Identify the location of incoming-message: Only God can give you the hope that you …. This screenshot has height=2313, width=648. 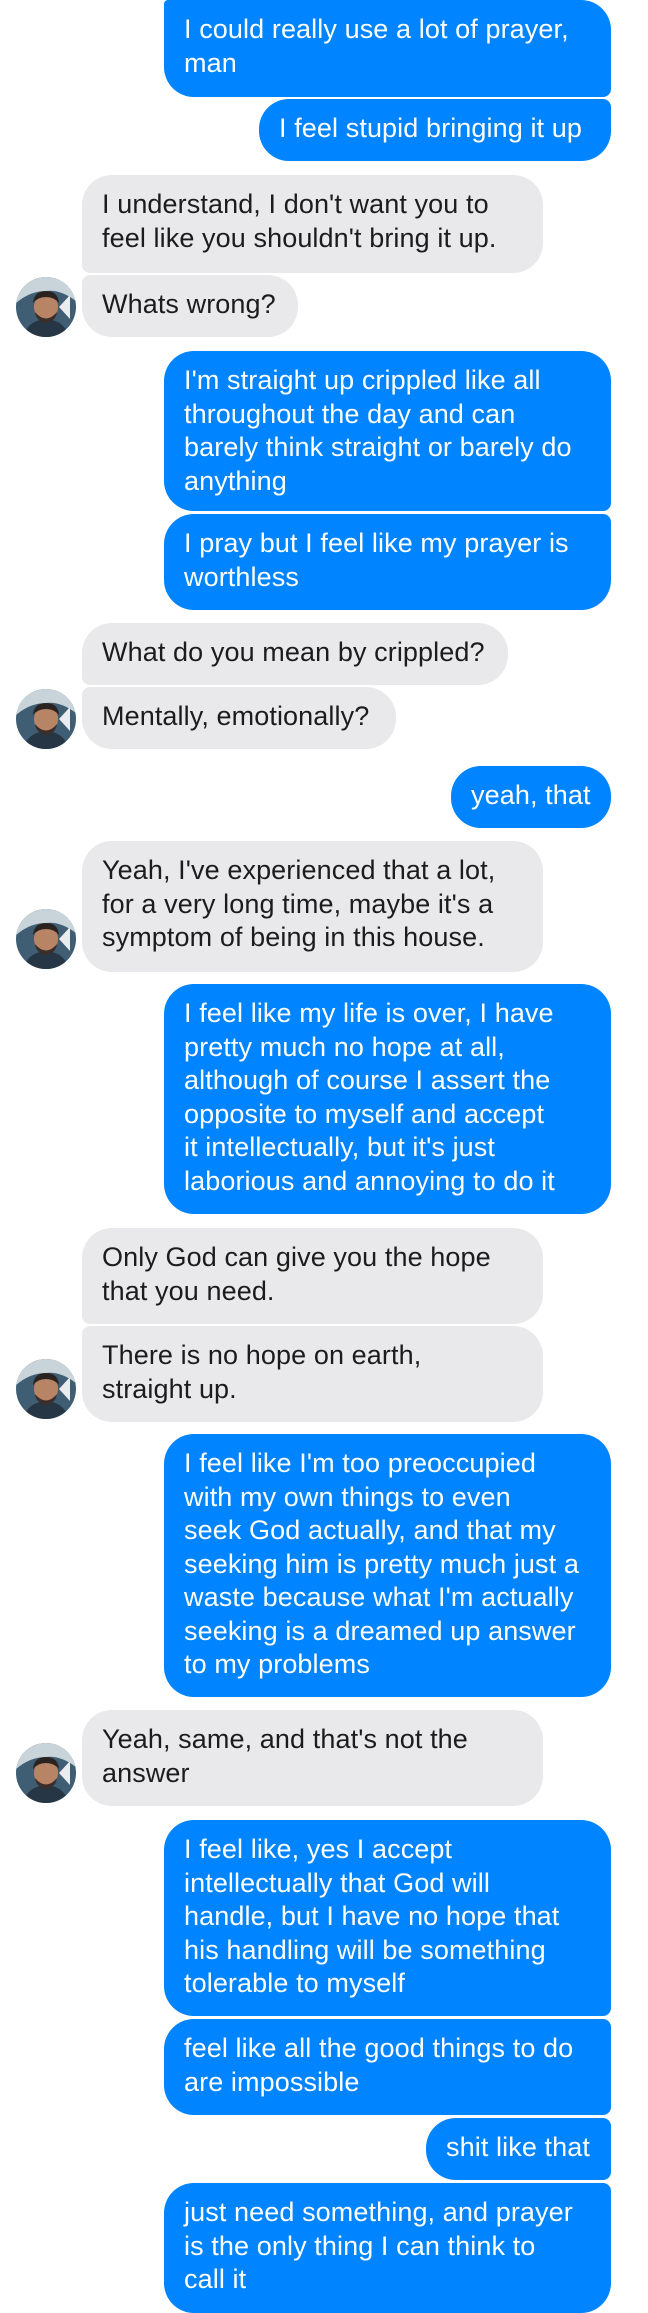
(312, 1276).